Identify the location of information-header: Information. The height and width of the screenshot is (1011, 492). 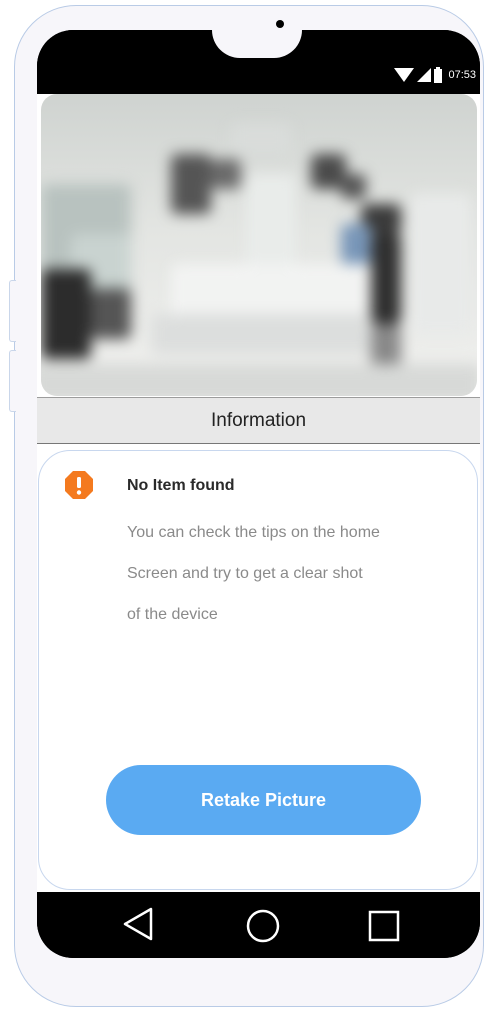
(258, 420).